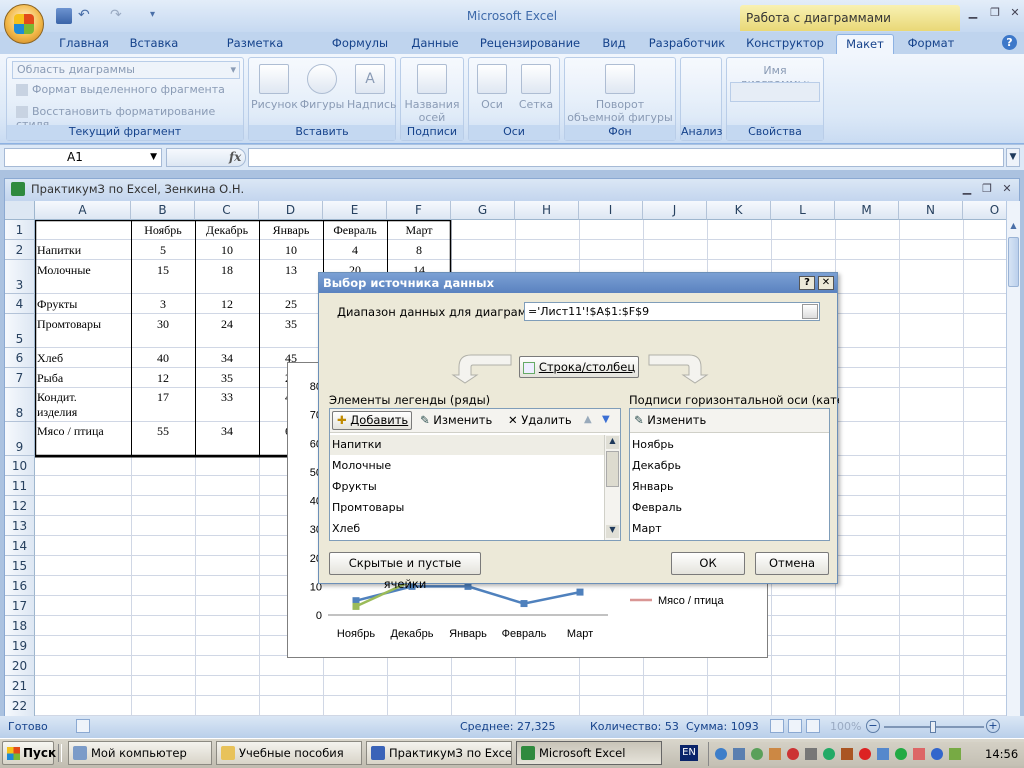 The height and width of the screenshot is (768, 1024). I want to click on picture-icon, so click(274, 79).